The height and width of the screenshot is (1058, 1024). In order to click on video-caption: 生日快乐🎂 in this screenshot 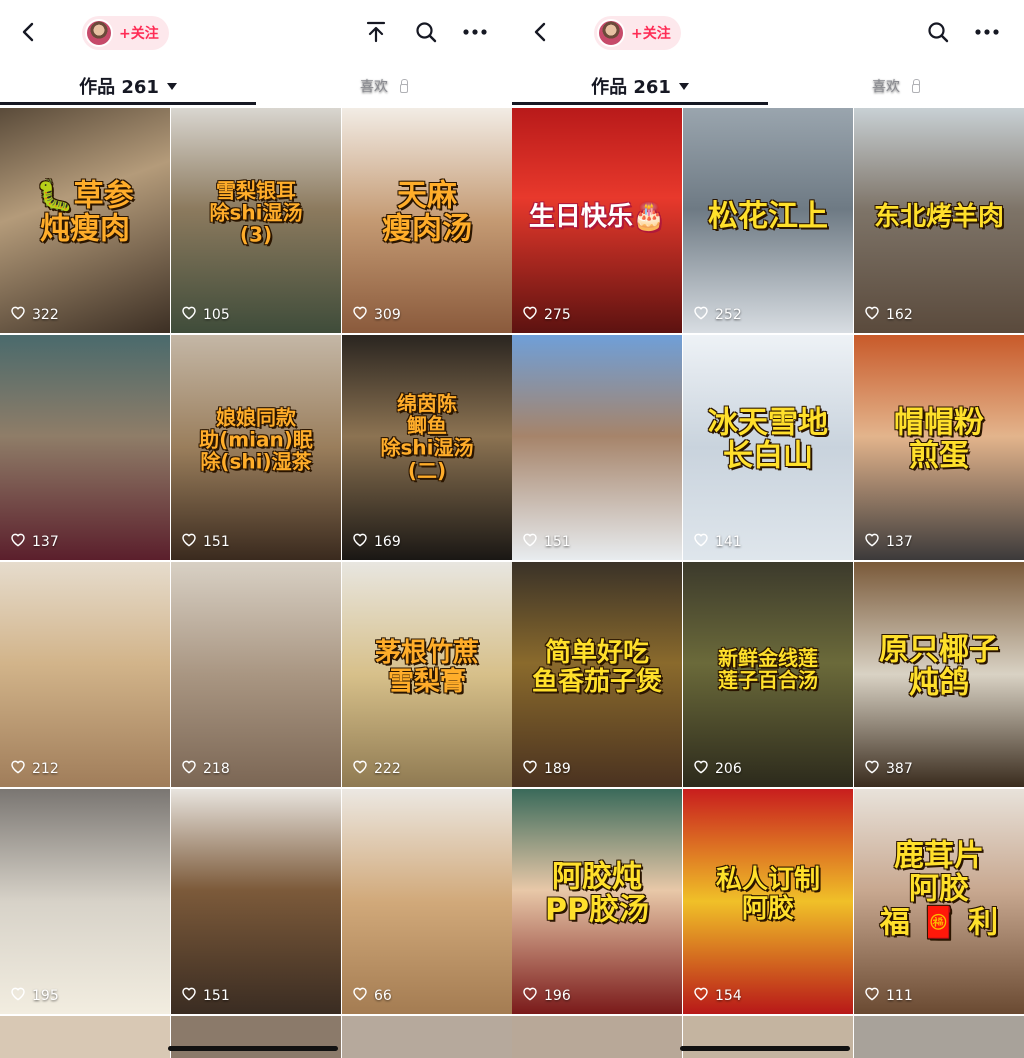, I will do `click(597, 216)`.